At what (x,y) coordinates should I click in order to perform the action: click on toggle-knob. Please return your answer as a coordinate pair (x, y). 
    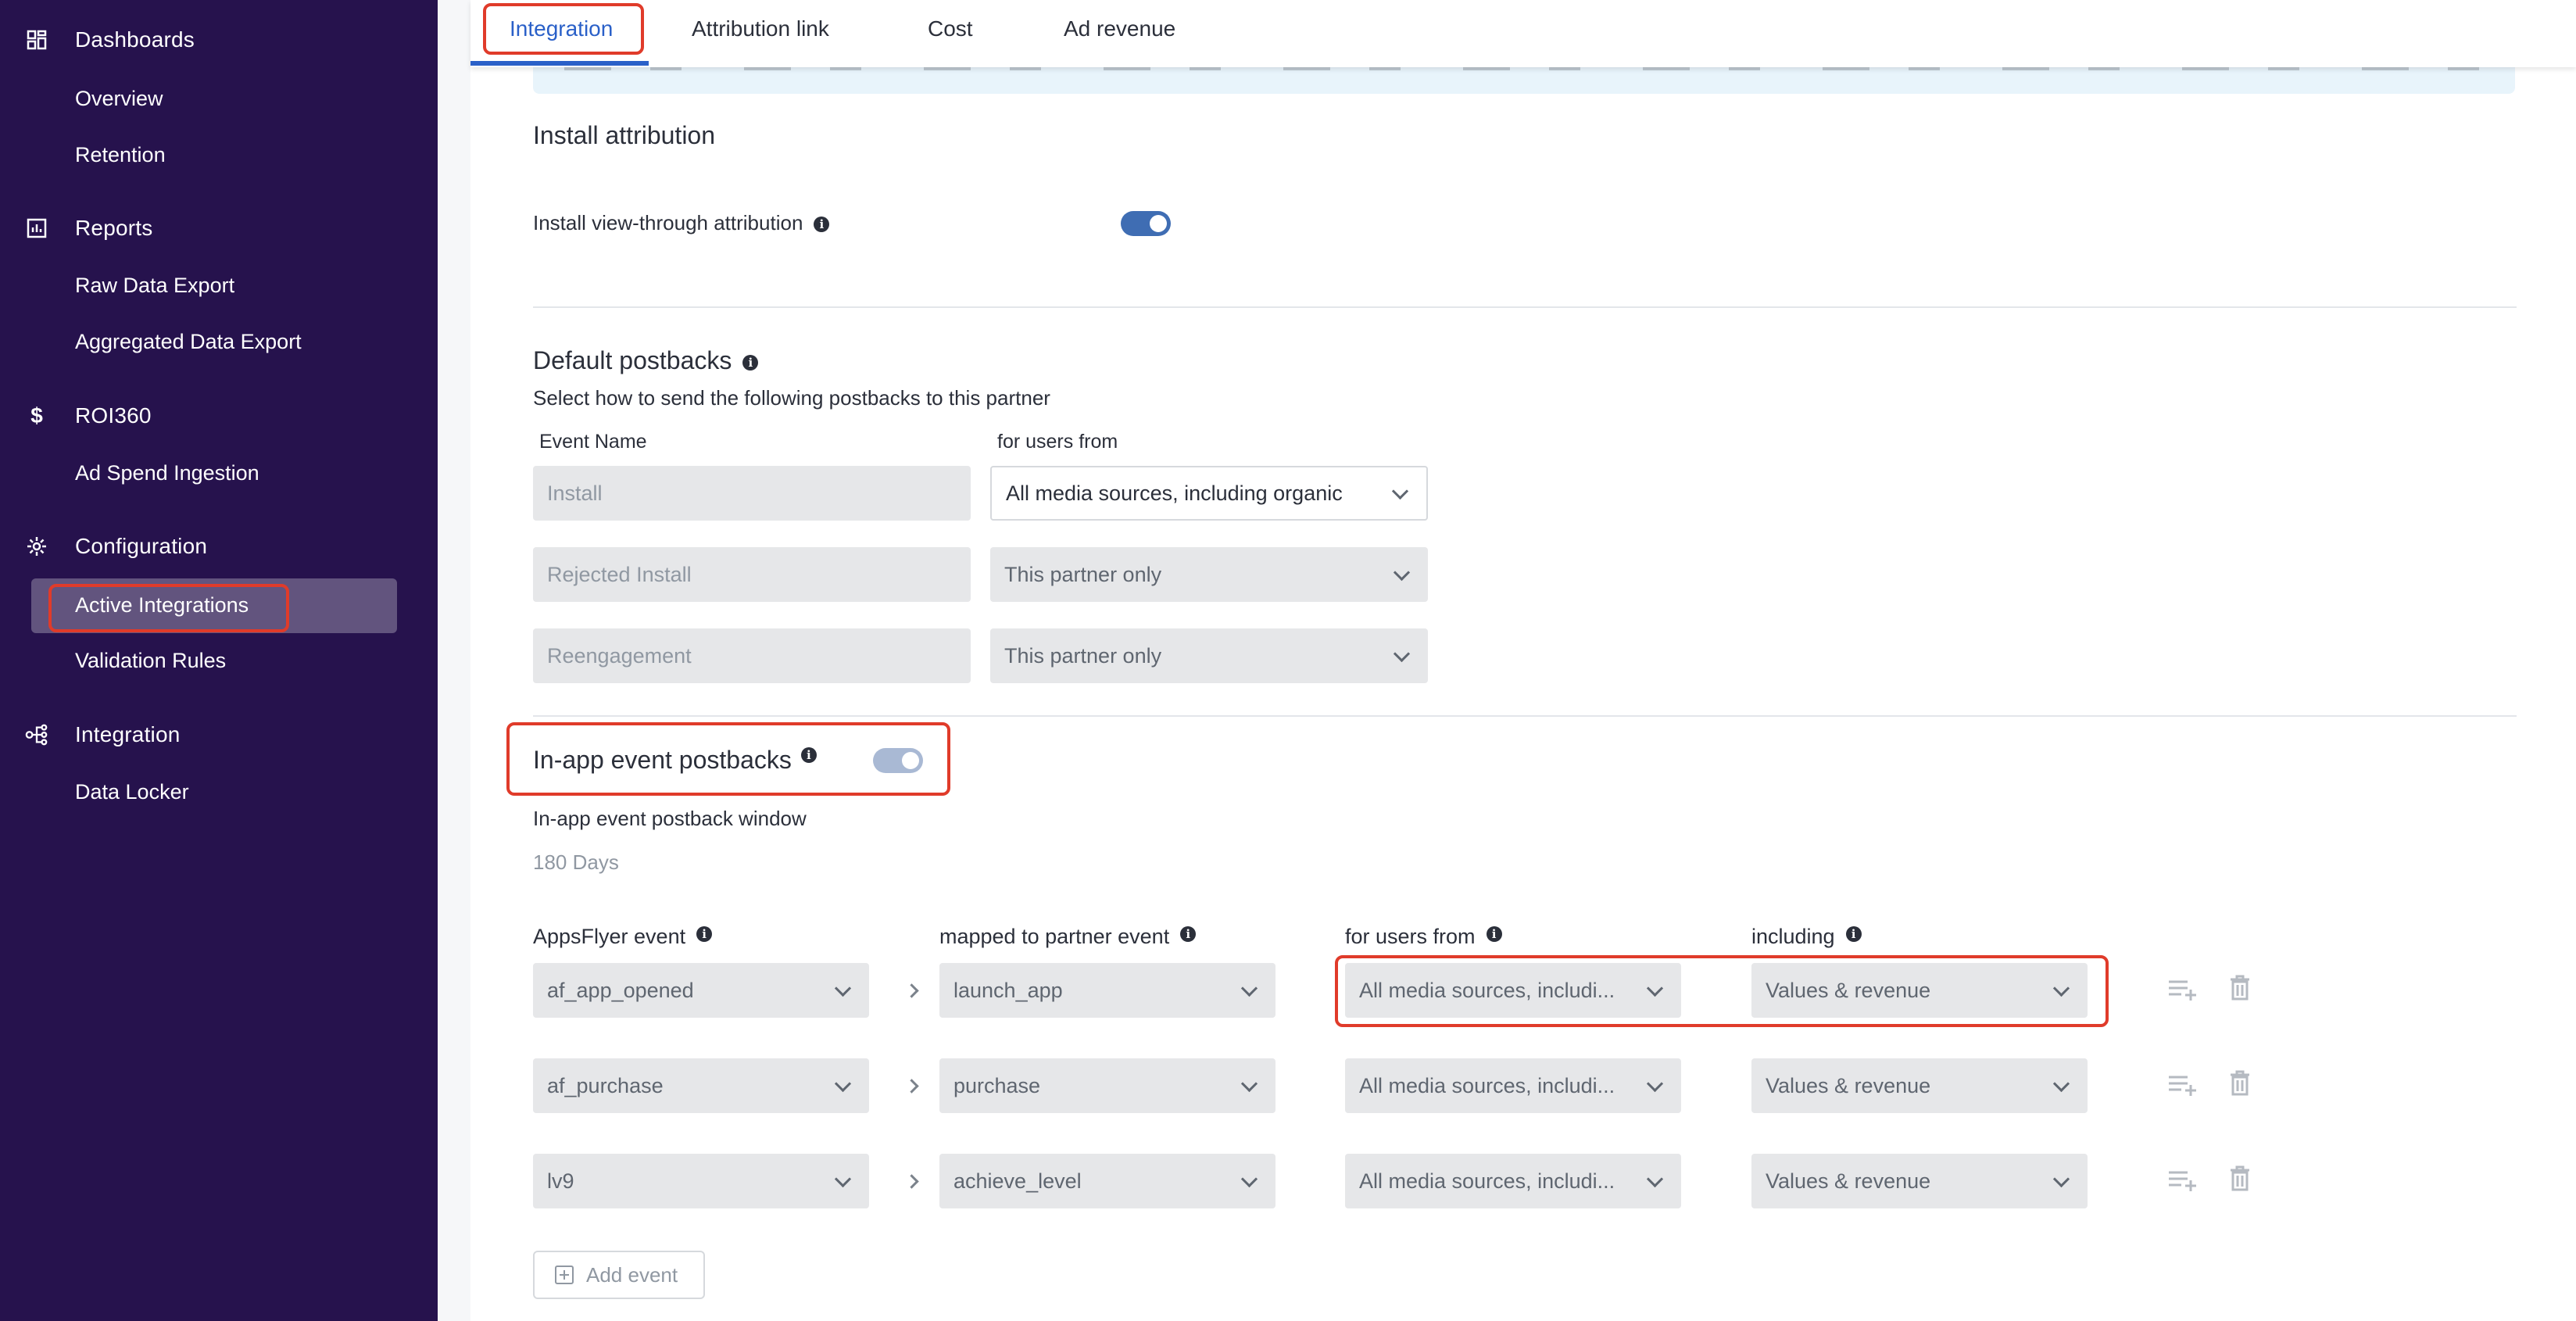
    Looking at the image, I should click on (910, 760).